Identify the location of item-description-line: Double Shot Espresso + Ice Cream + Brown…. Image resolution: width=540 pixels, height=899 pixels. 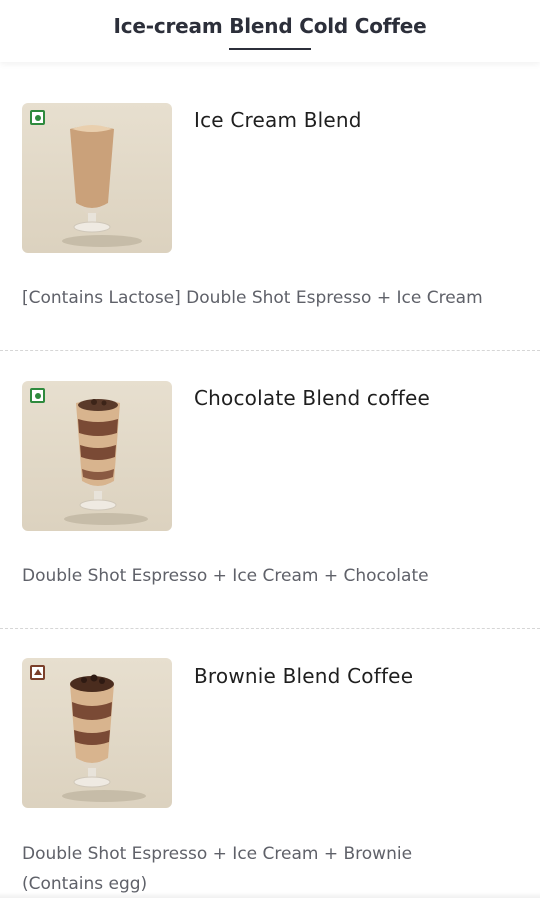
(217, 854).